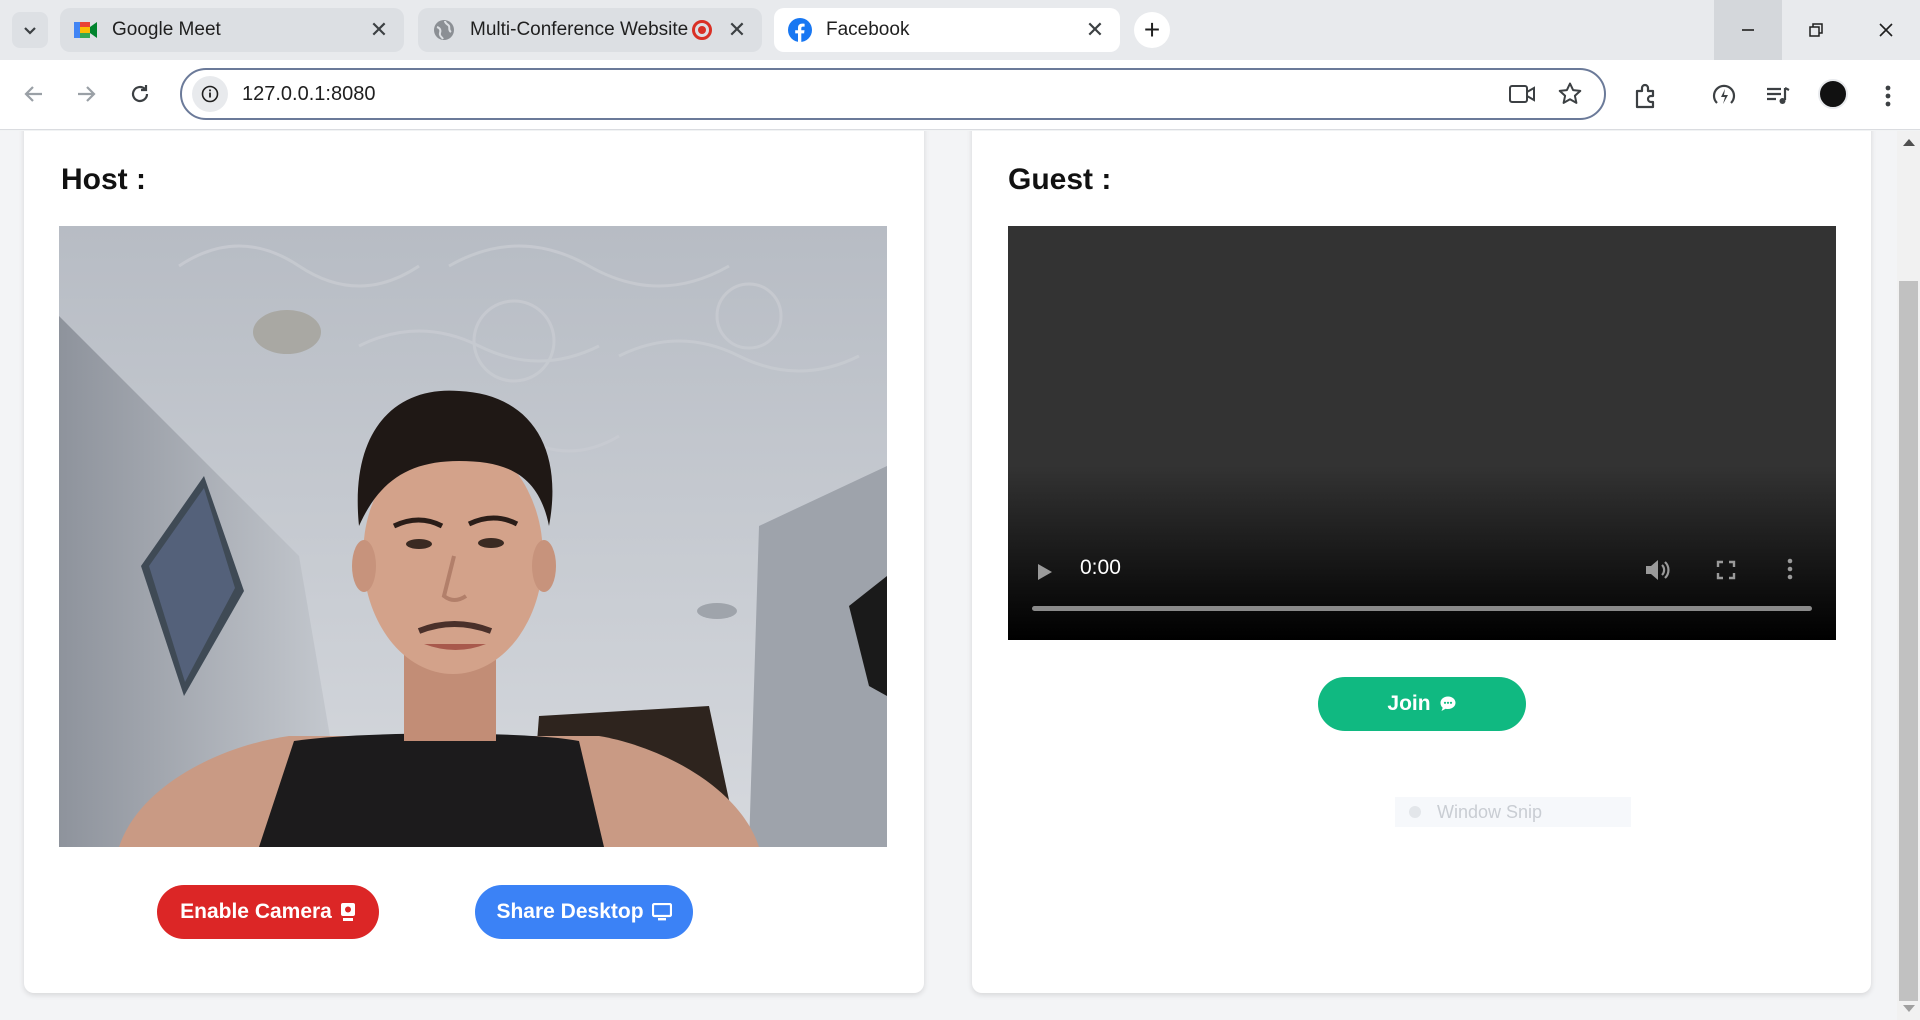 This screenshot has width=1920, height=1020. I want to click on vertical-scrollbar, so click(1908, 575).